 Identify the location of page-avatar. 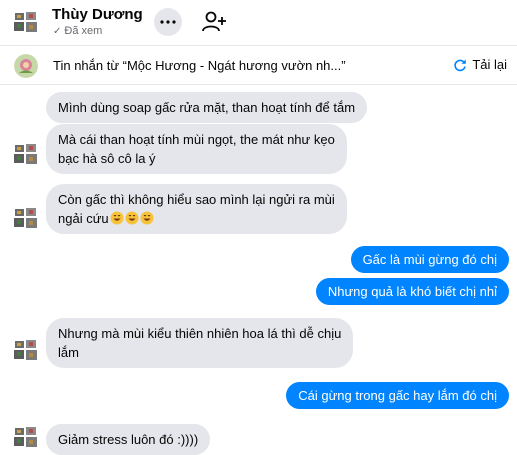
(26, 66).